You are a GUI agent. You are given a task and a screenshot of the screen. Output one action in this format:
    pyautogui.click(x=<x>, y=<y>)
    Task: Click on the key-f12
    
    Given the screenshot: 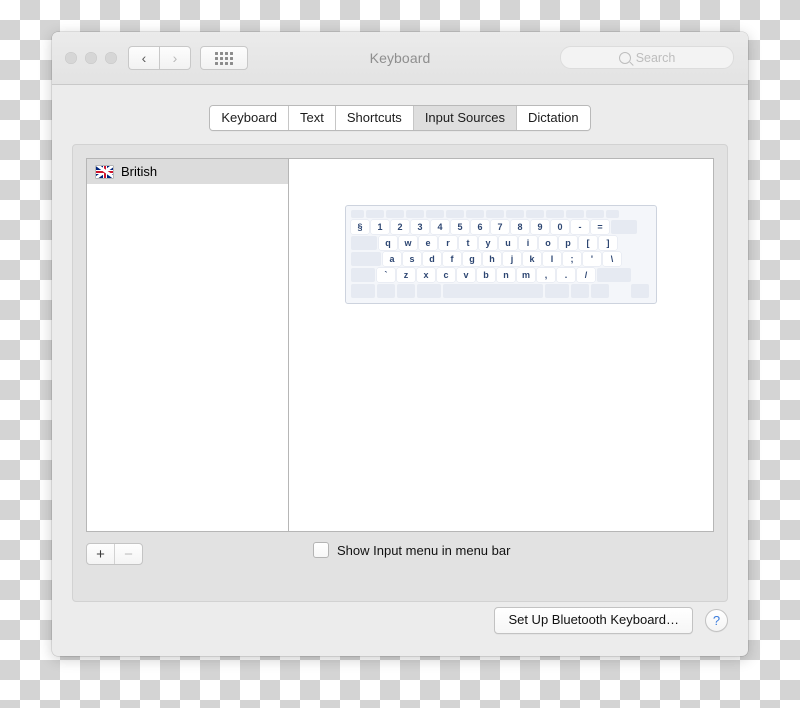 What is the action you would take?
    pyautogui.click(x=595, y=214)
    